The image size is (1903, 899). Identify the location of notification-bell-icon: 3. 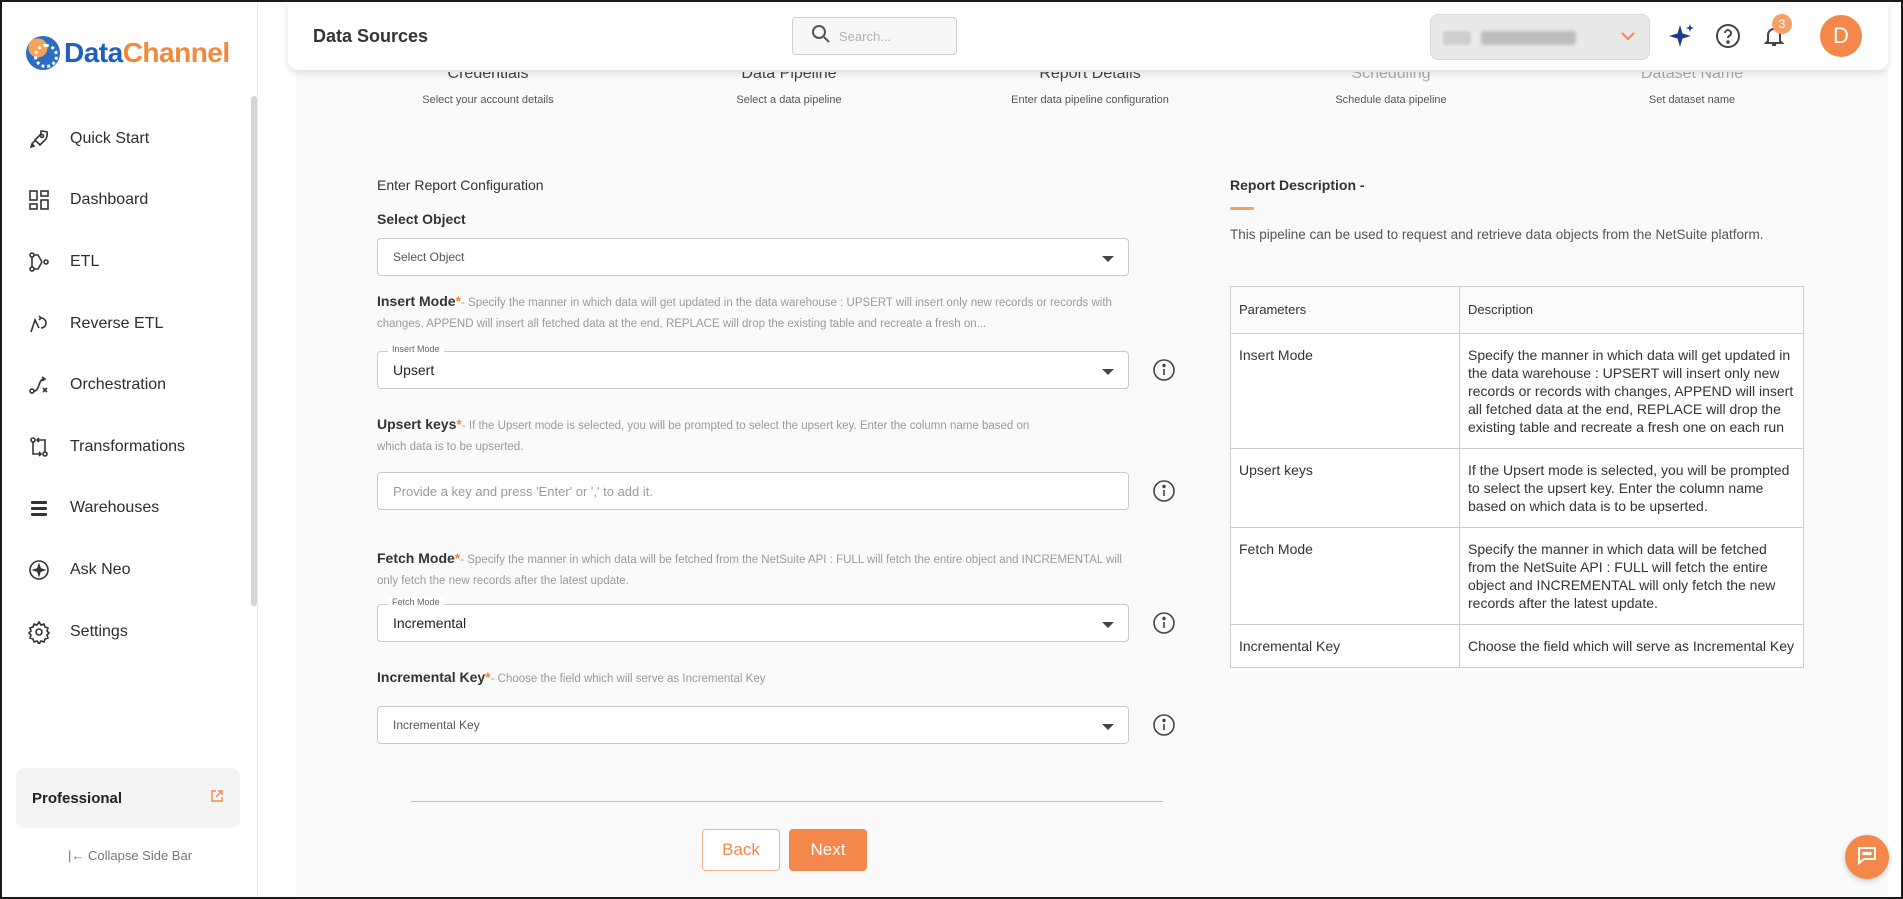
(1776, 32).